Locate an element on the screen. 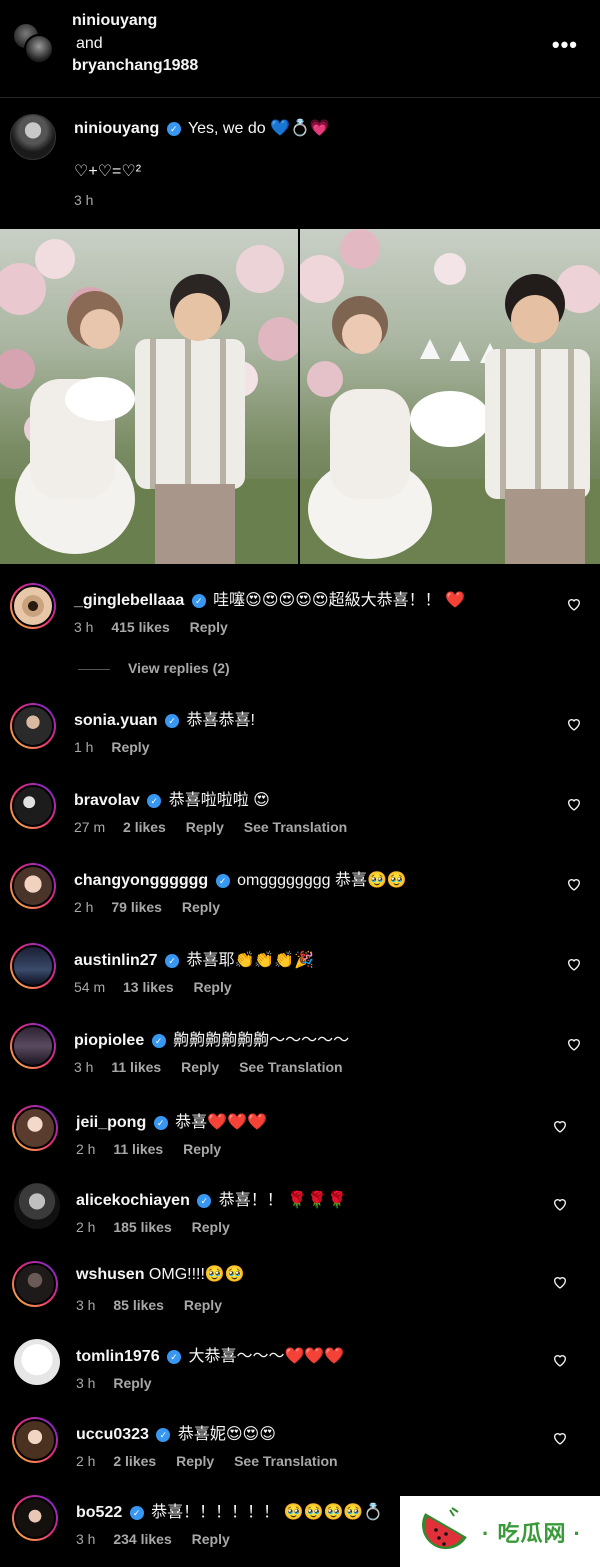 This screenshot has height=1567, width=600. comment-text-line: alicekochiayen ✓ 恭喜！！ 🌹🌹🌹 is located at coordinates (211, 1198).